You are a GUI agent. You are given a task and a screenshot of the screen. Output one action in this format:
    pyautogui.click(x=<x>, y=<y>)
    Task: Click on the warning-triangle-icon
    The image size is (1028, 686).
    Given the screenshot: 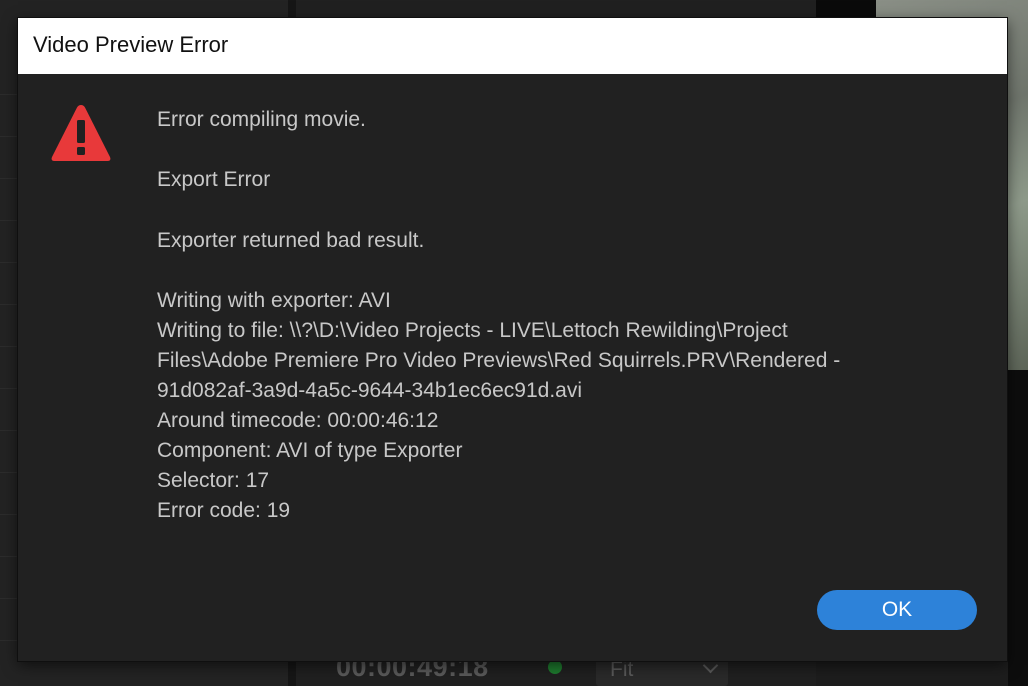 What is the action you would take?
    pyautogui.click(x=81, y=133)
    